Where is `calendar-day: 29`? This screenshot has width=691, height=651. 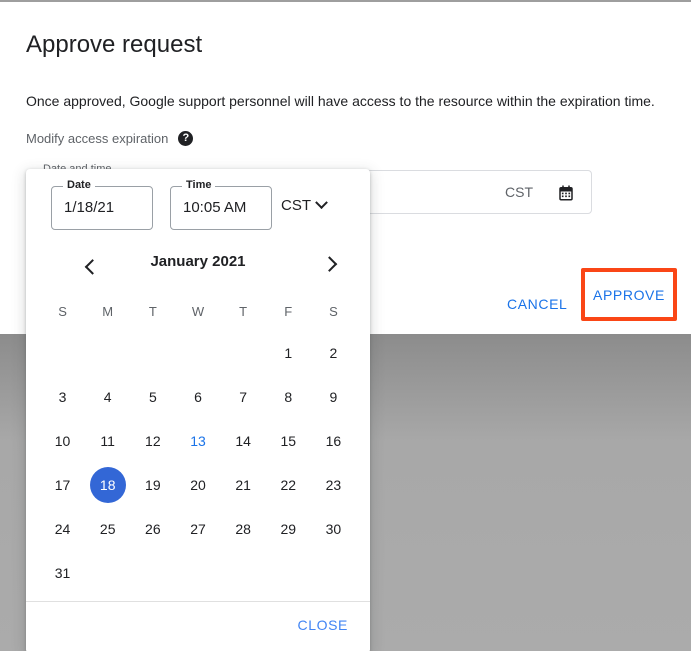 calendar-day: 29 is located at coordinates (288, 529).